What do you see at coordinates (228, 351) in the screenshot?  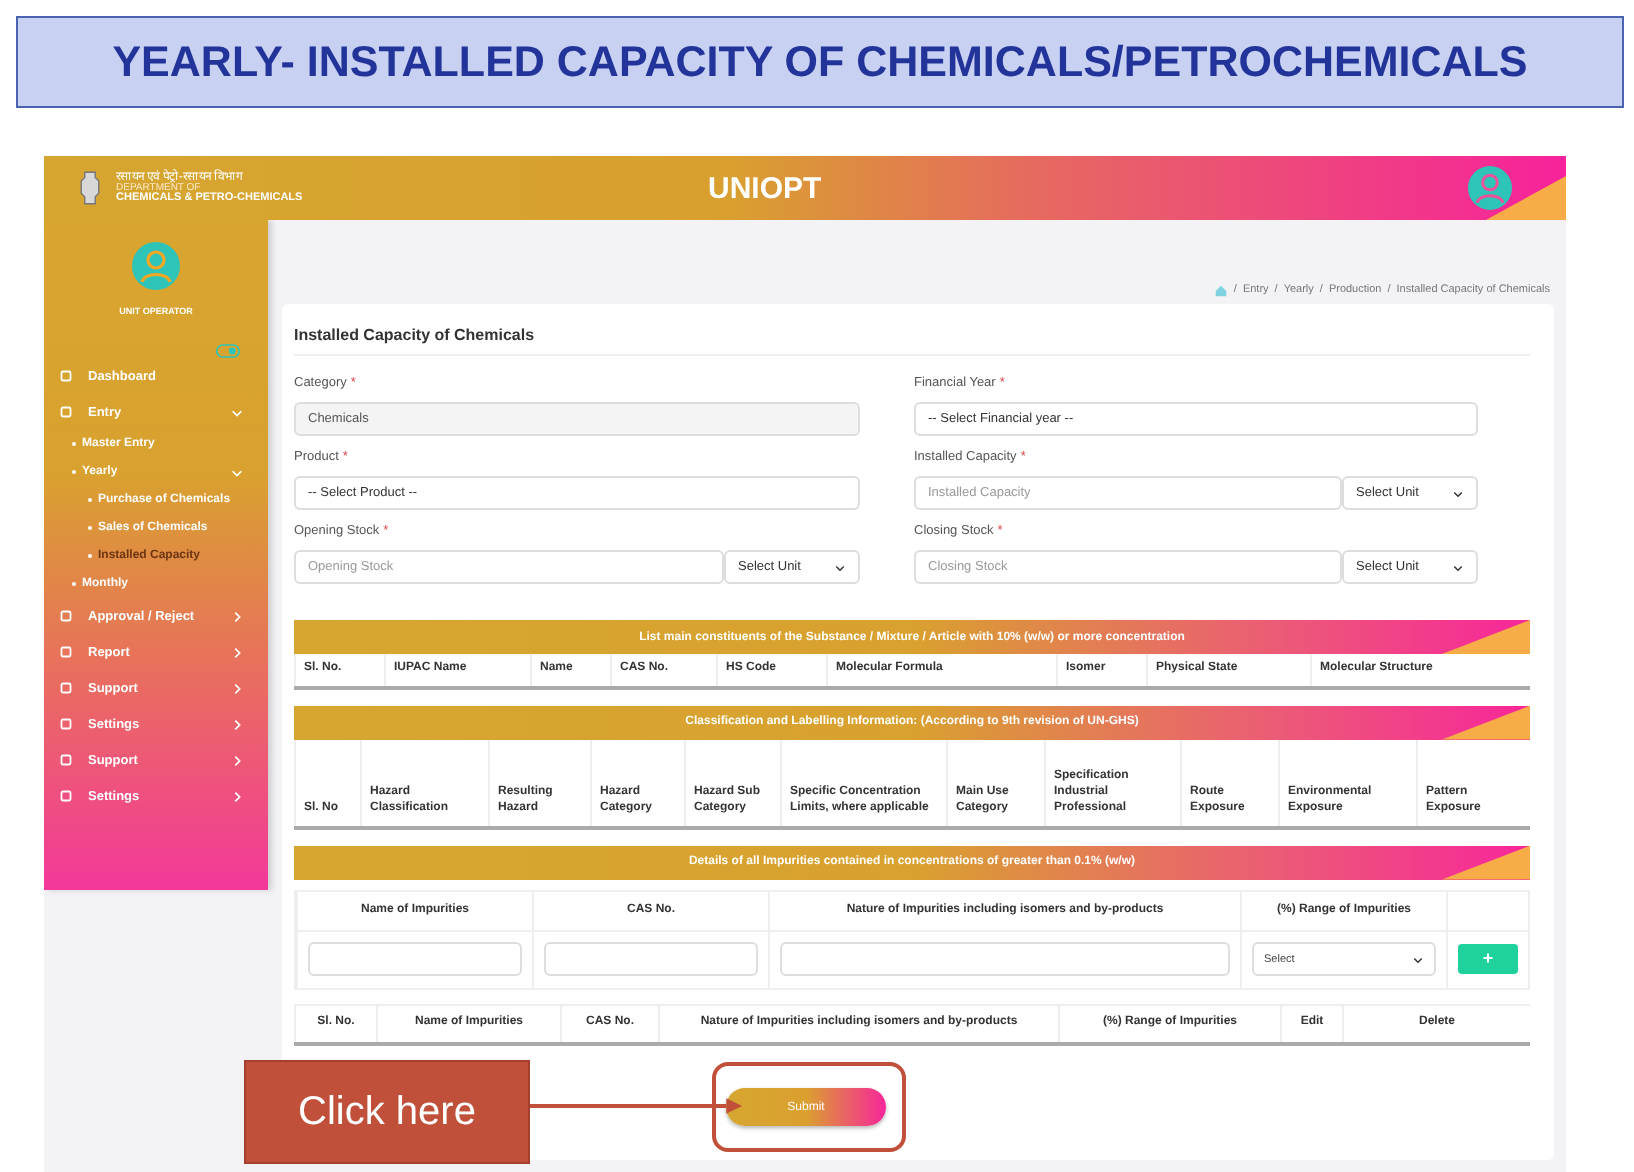 I see `toggle-icon` at bounding box center [228, 351].